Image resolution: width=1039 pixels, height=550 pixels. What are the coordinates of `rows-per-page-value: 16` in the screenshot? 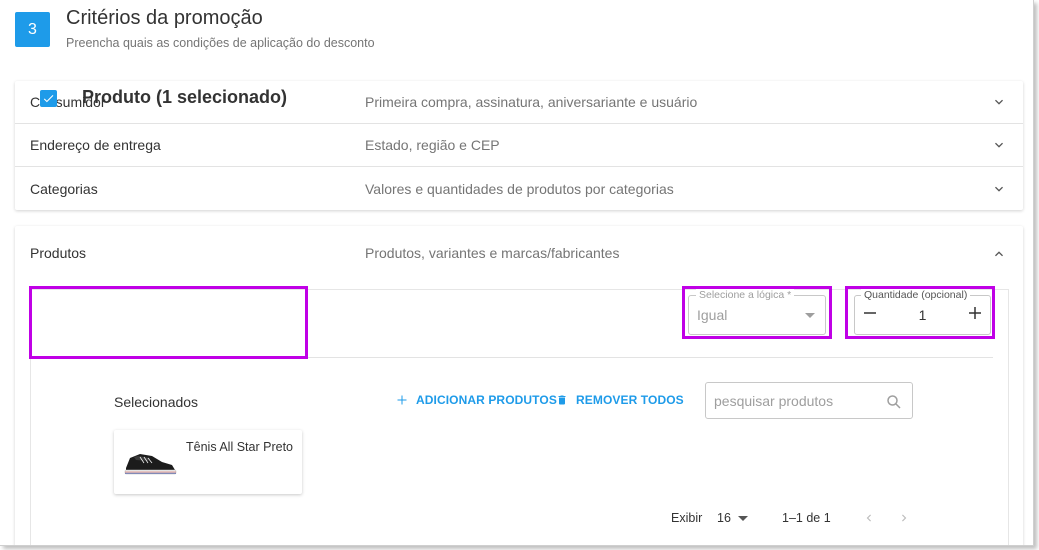 It's located at (724, 518).